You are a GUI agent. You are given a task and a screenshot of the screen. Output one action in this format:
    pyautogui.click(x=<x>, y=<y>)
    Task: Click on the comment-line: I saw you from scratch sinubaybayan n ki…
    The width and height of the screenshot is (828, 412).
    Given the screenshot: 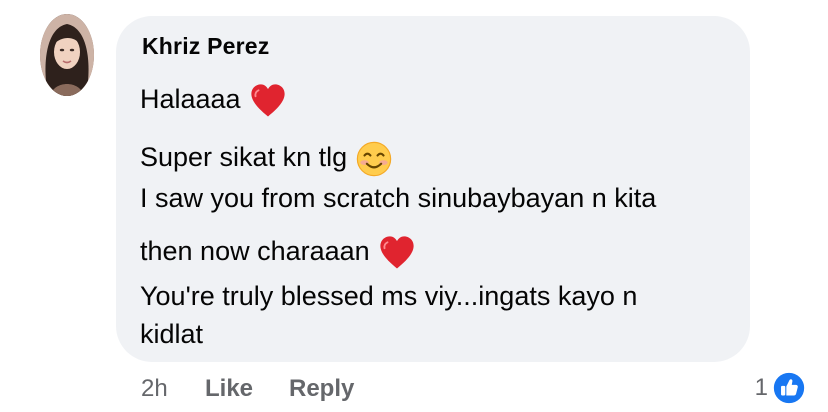 What is the action you would take?
    pyautogui.click(x=398, y=198)
    